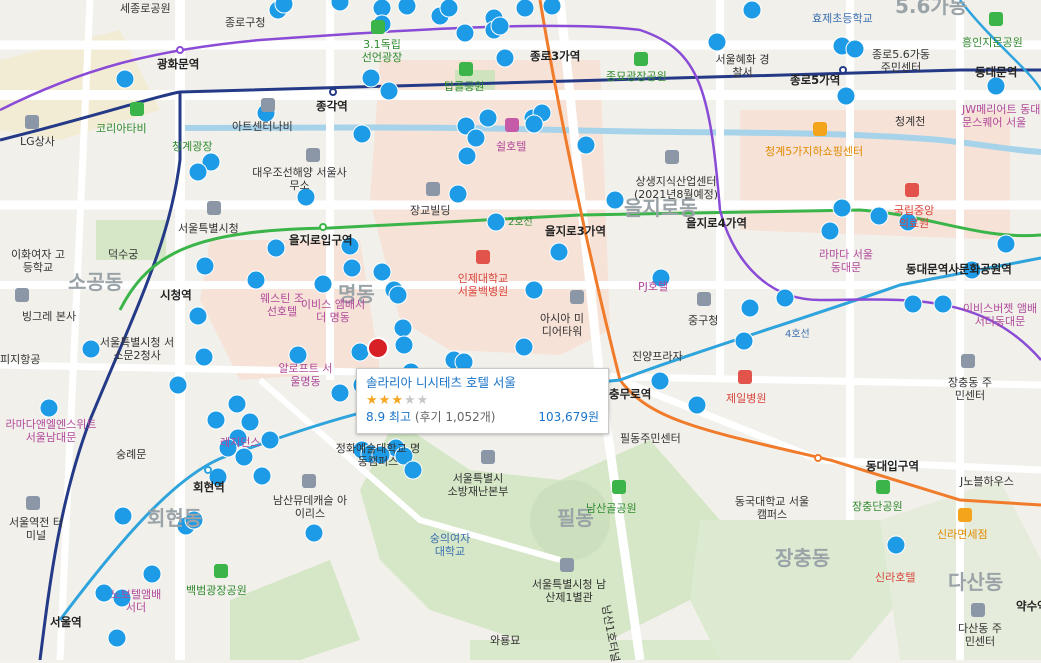 The image size is (1041, 663). I want to click on selected-hotel-marker, so click(378, 348).